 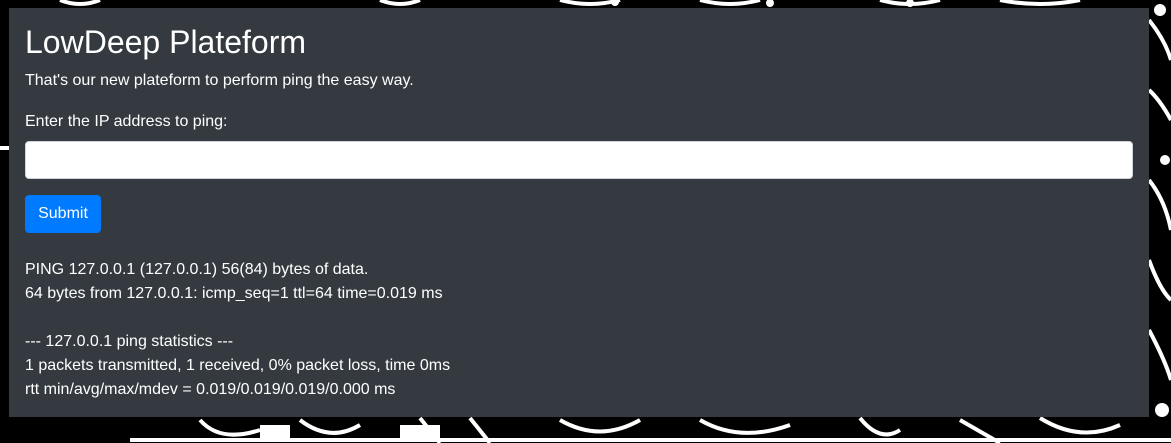 What do you see at coordinates (579, 160) in the screenshot?
I see `ip-address-input` at bounding box center [579, 160].